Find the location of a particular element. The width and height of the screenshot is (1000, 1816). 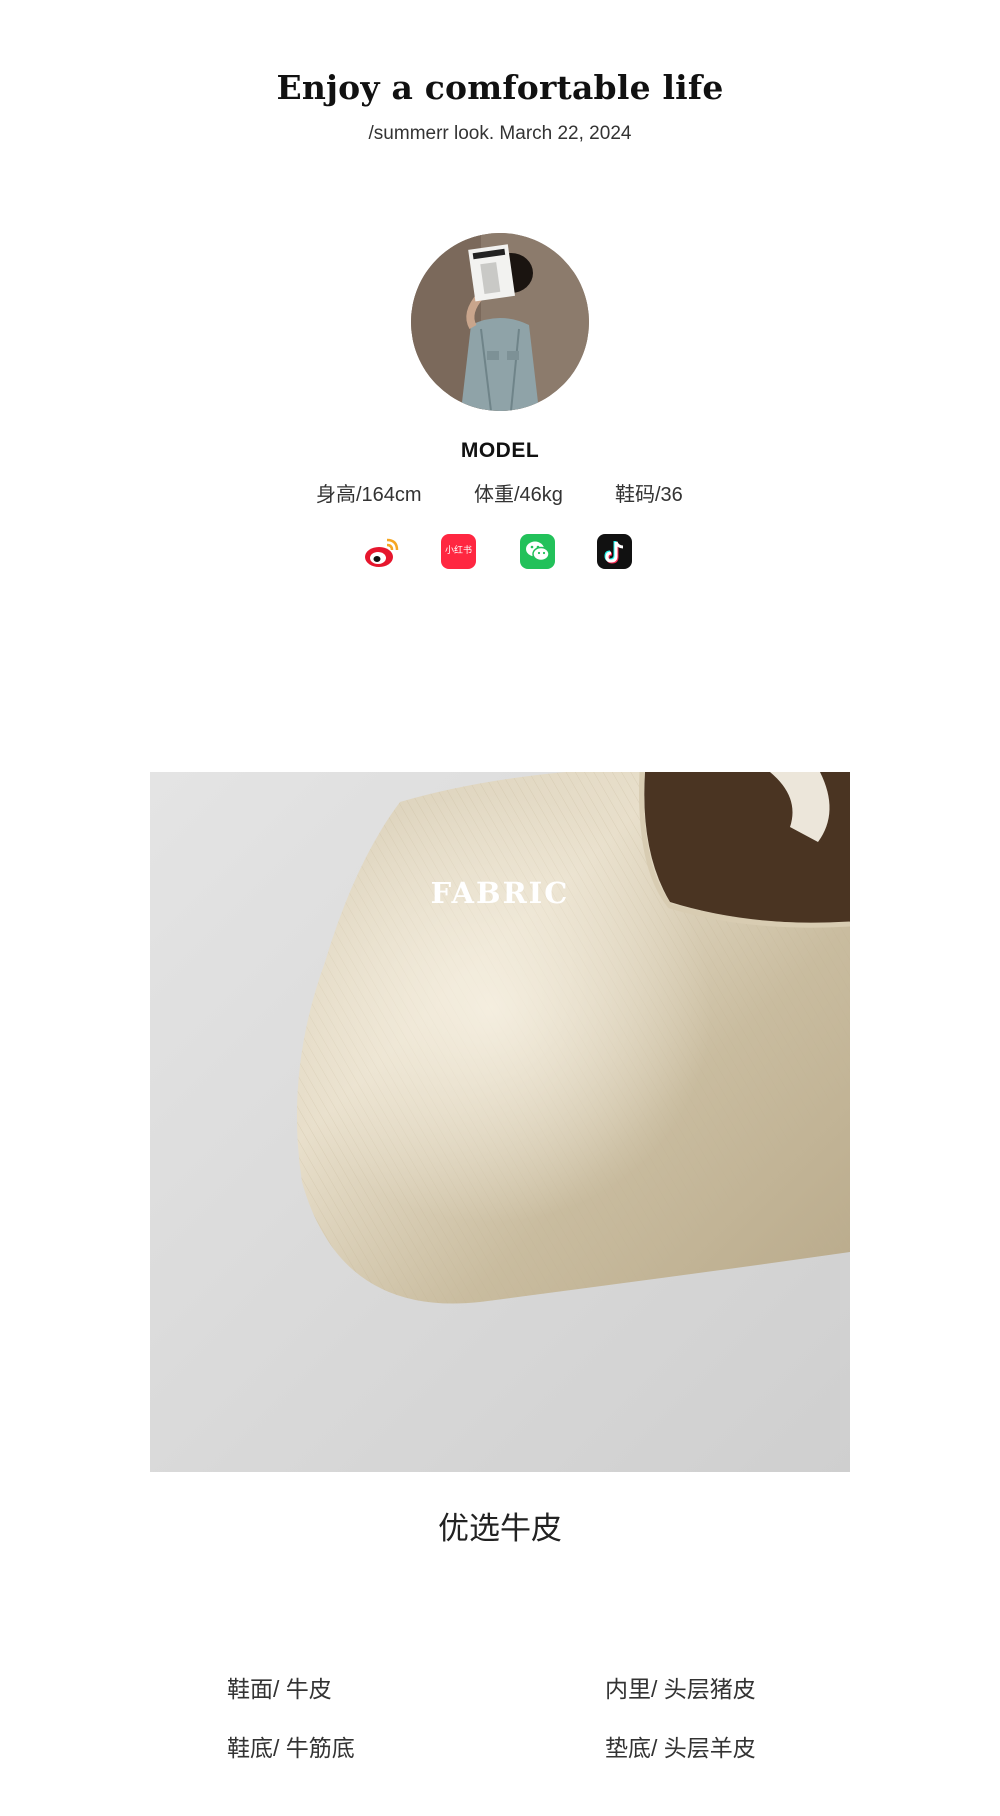

page-title: Enjoy a comfortable life is located at coordinates (500, 87).